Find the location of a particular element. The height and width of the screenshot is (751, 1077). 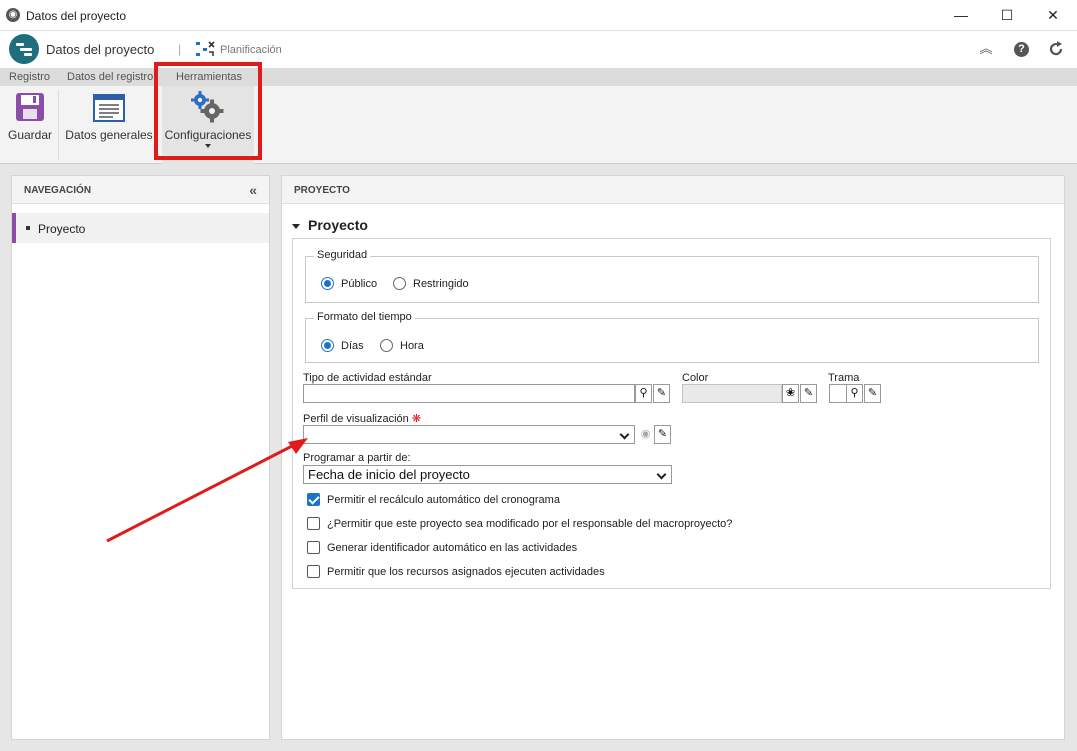

annotation-arrow is located at coordinates (207, 490).